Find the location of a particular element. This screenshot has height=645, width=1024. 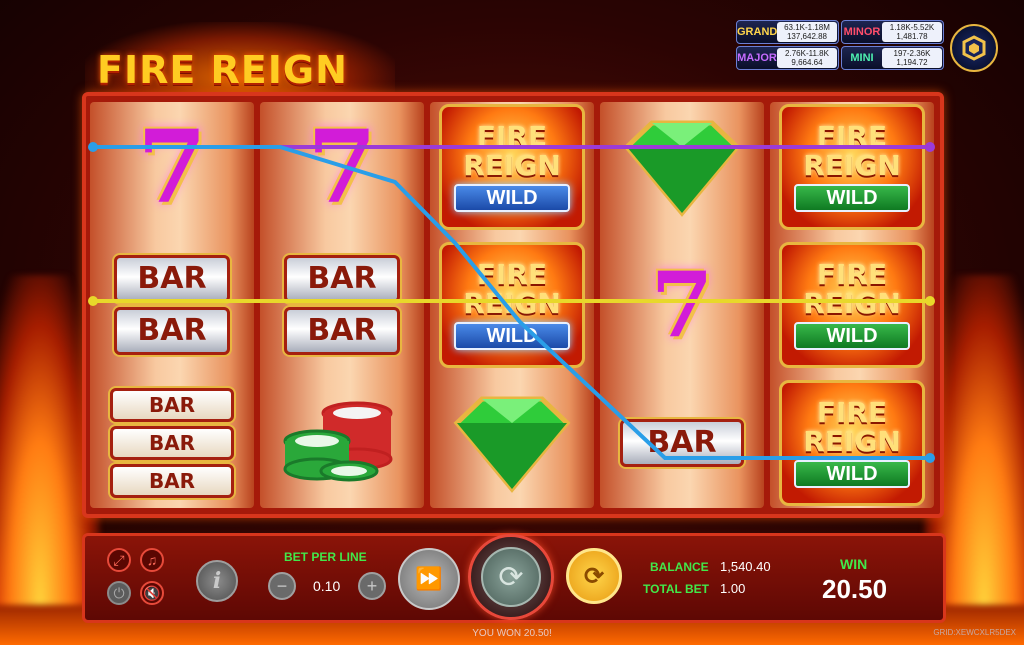

autoplay-button: ⟳ is located at coordinates (594, 576).